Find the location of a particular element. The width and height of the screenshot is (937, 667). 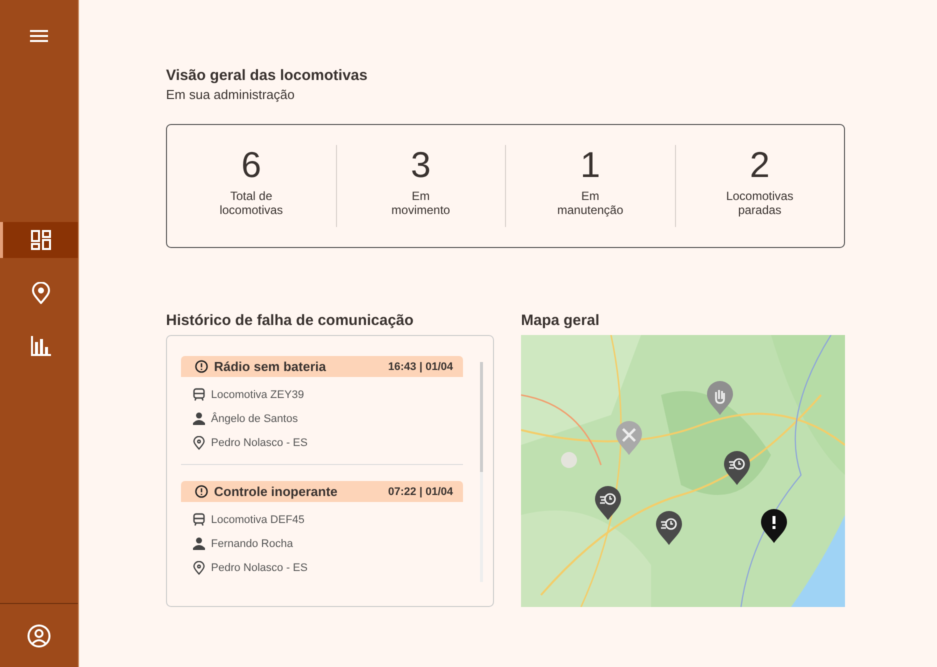

stat-label: Em manutenção is located at coordinates (590, 203).